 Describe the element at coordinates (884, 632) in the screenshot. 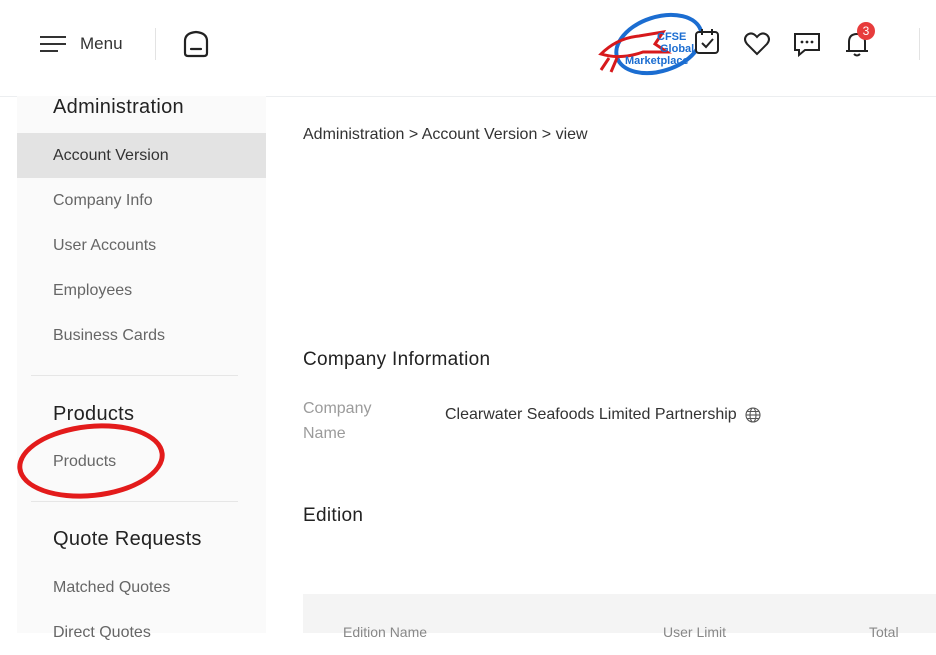

I see `table-header-total: Total` at that location.